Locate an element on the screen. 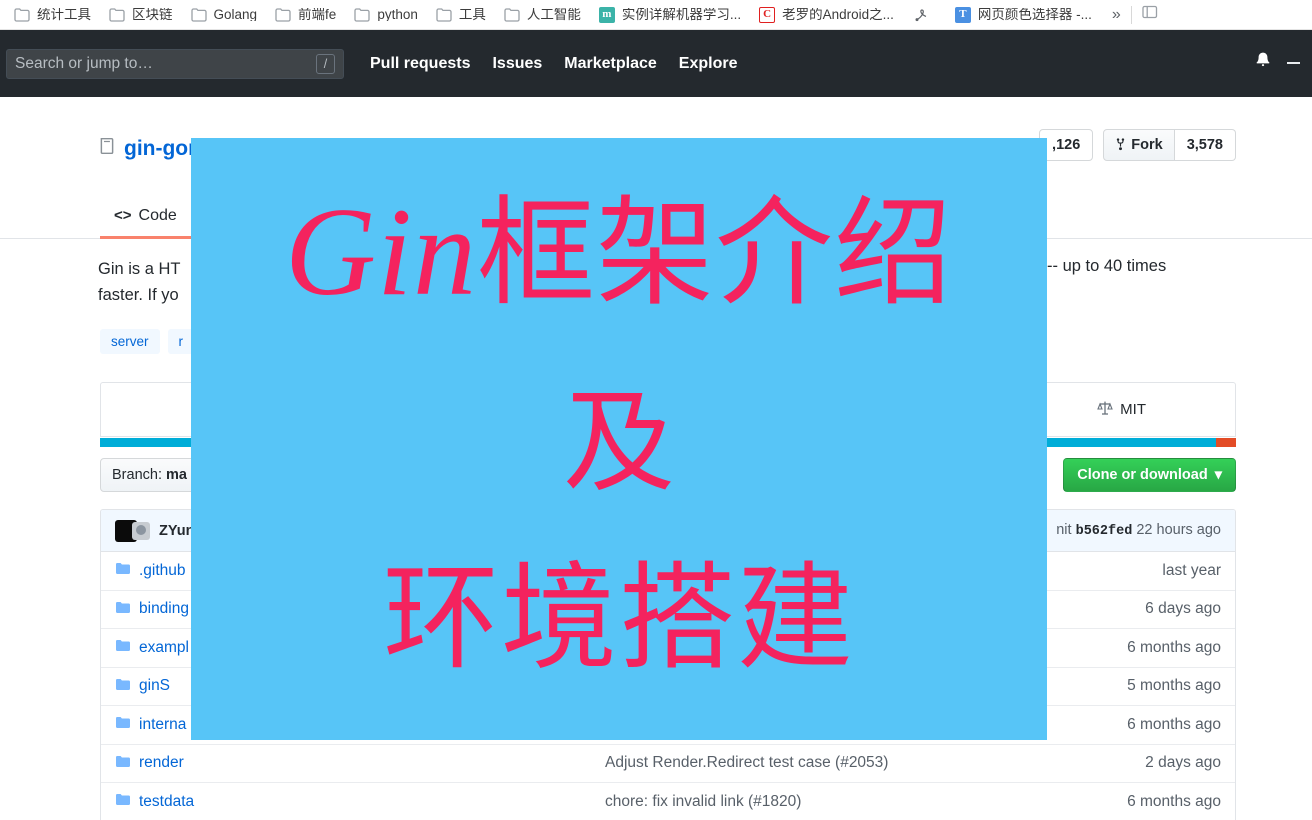 The width and height of the screenshot is (1312, 820). code-icon: <> is located at coordinates (123, 215).